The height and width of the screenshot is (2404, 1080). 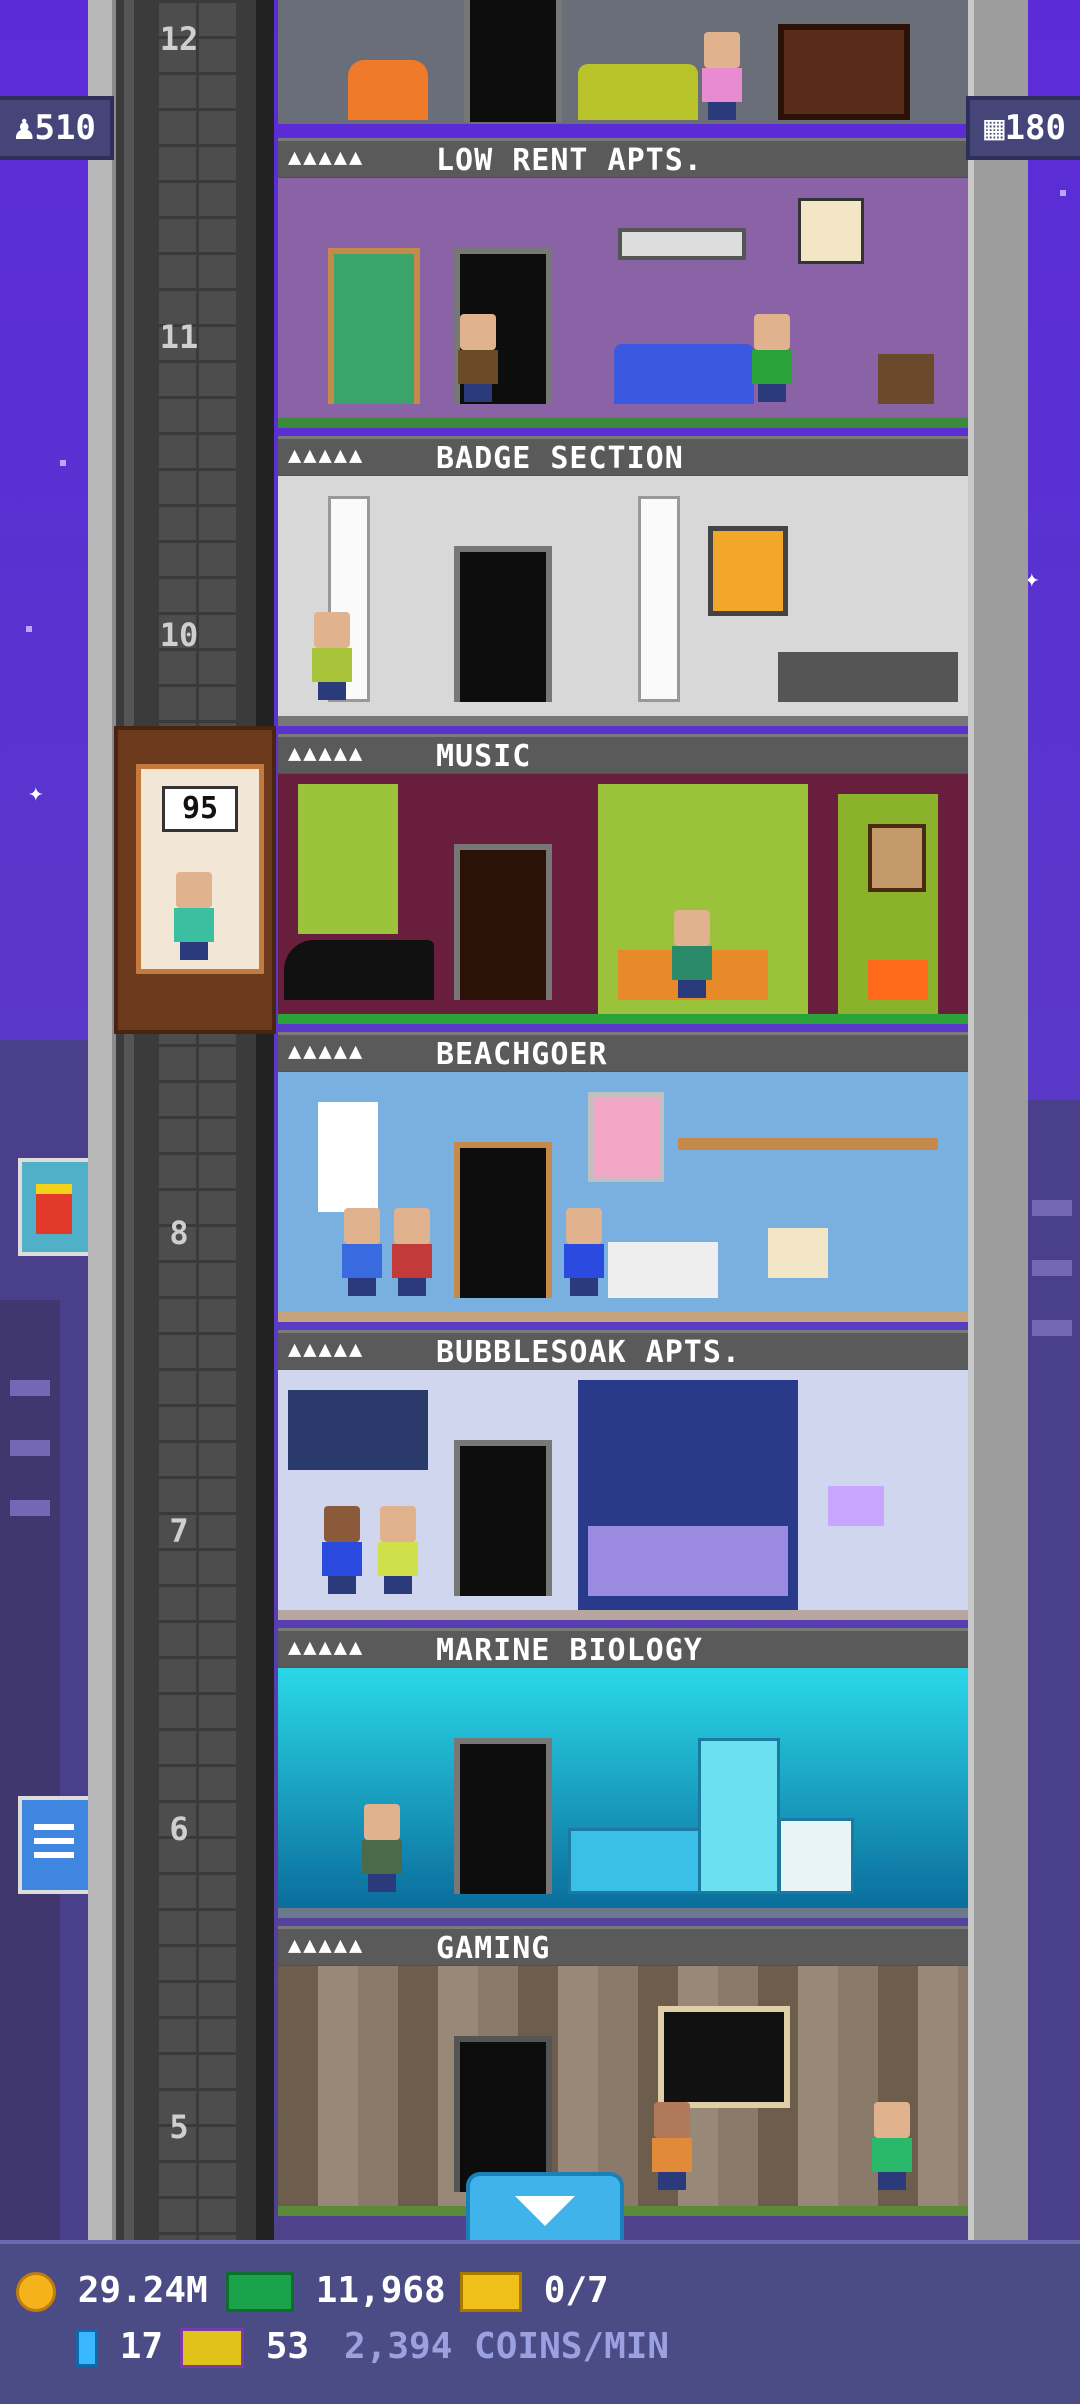 What do you see at coordinates (179, 39) in the screenshot?
I see `floor-number: 12` at bounding box center [179, 39].